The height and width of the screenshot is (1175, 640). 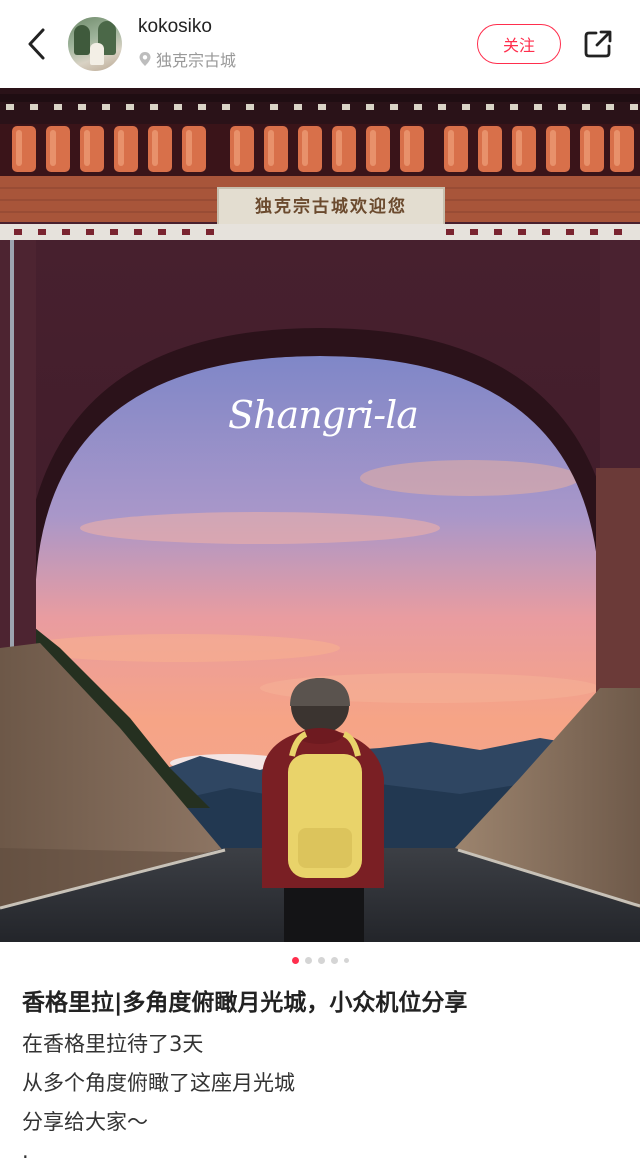 I want to click on location-label: 独克宗古城, so click(x=196, y=60).